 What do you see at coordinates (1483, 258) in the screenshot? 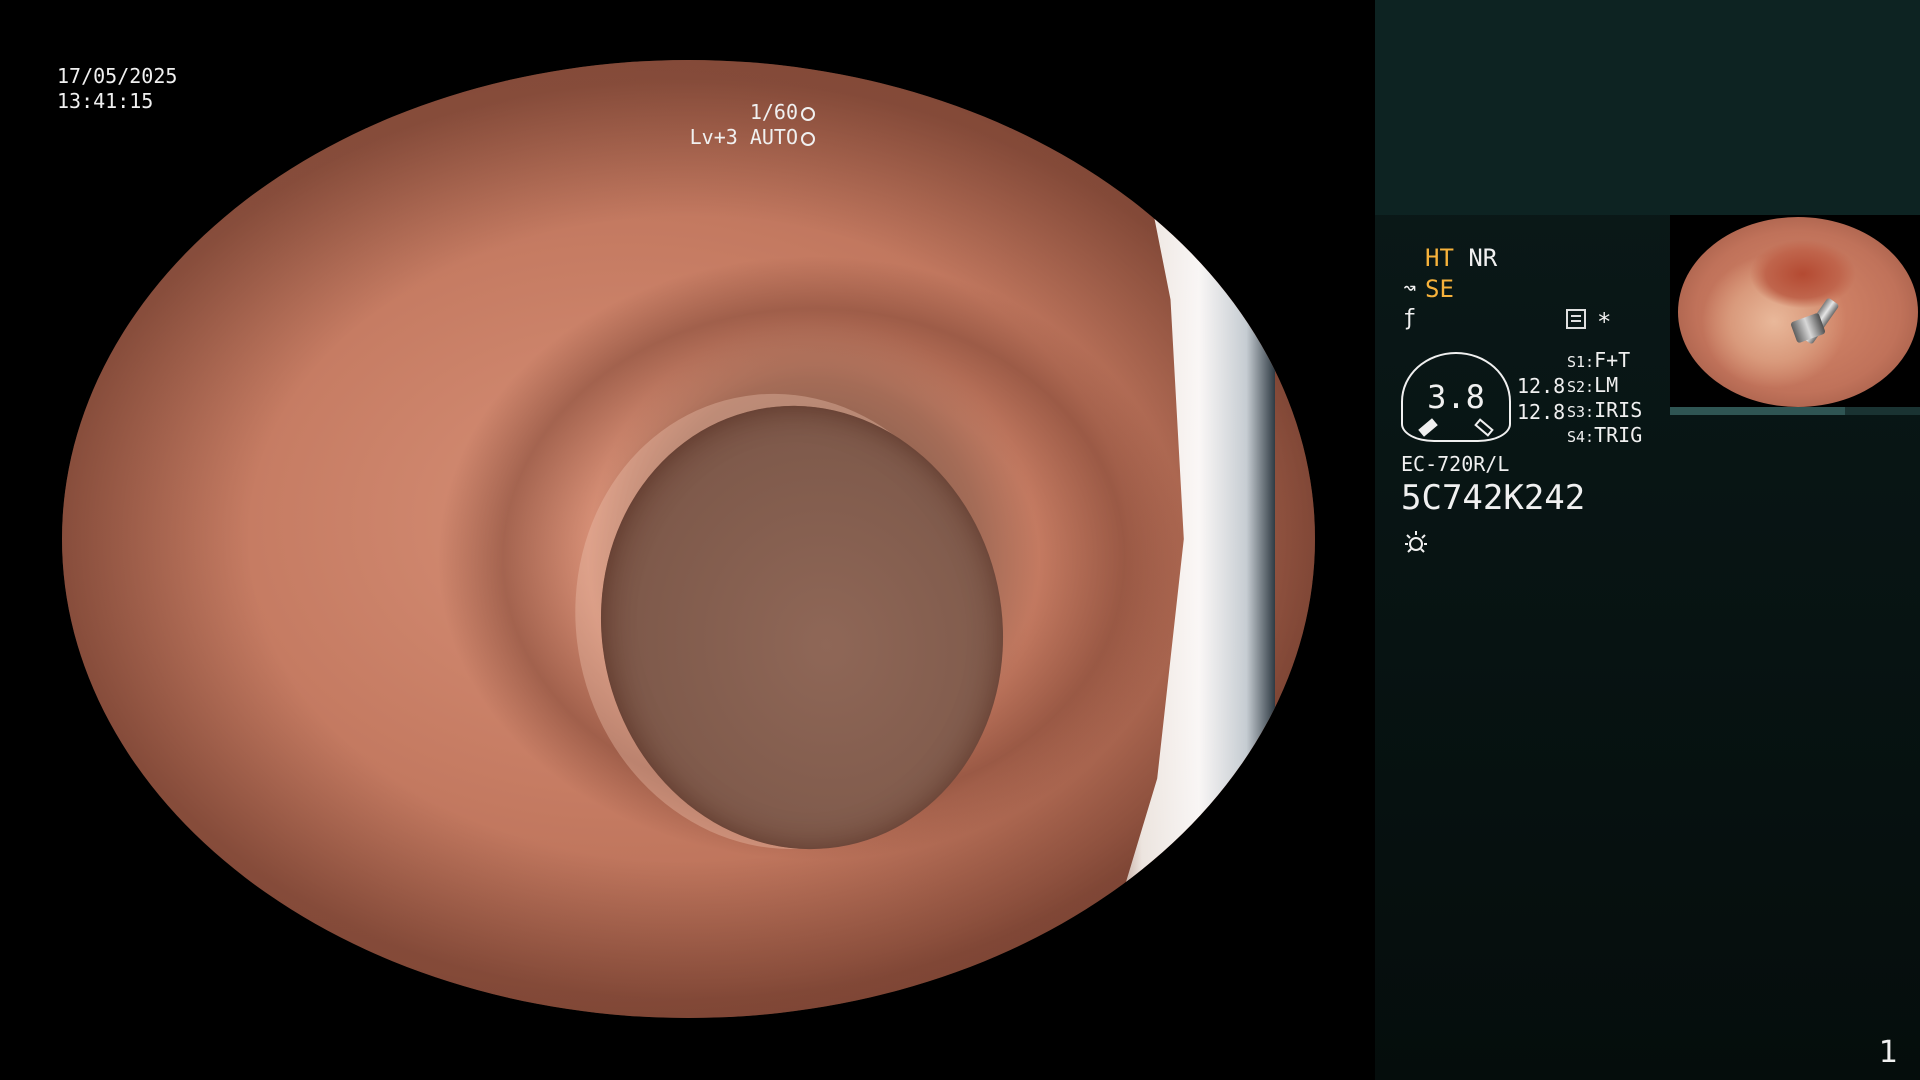
I see `nr-indicator: NR` at bounding box center [1483, 258].